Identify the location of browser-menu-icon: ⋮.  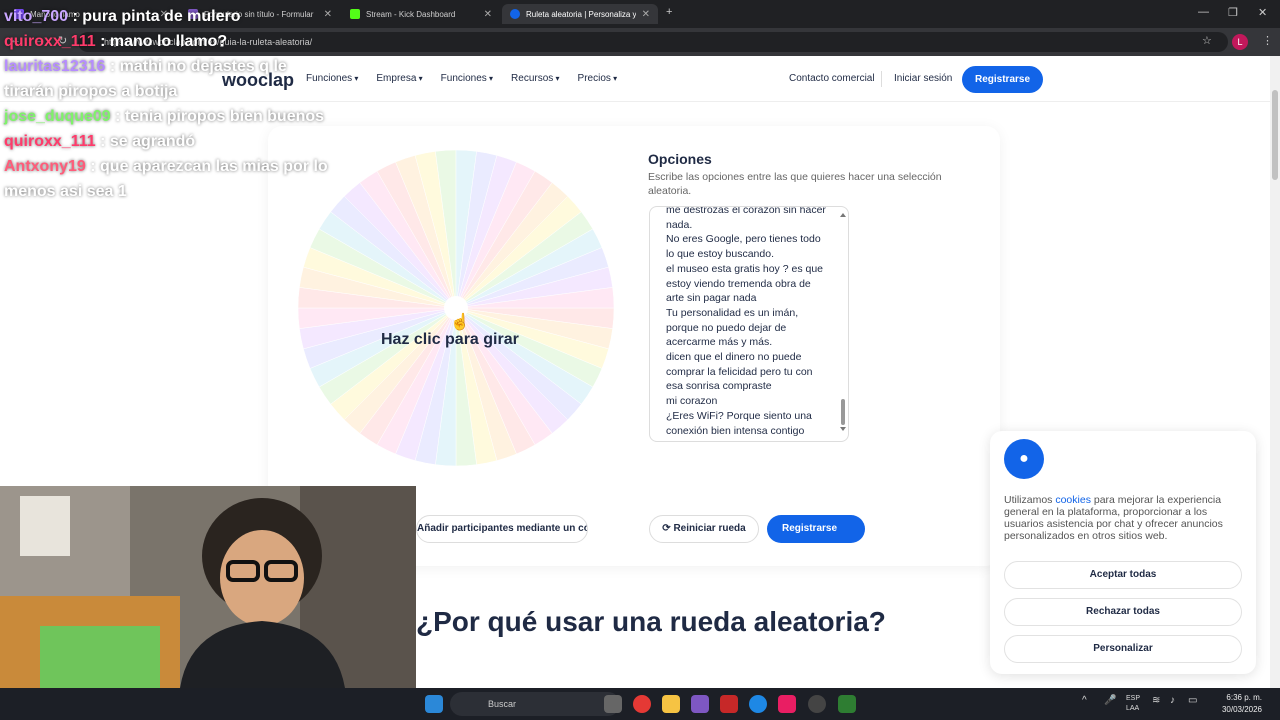
(1267, 40).